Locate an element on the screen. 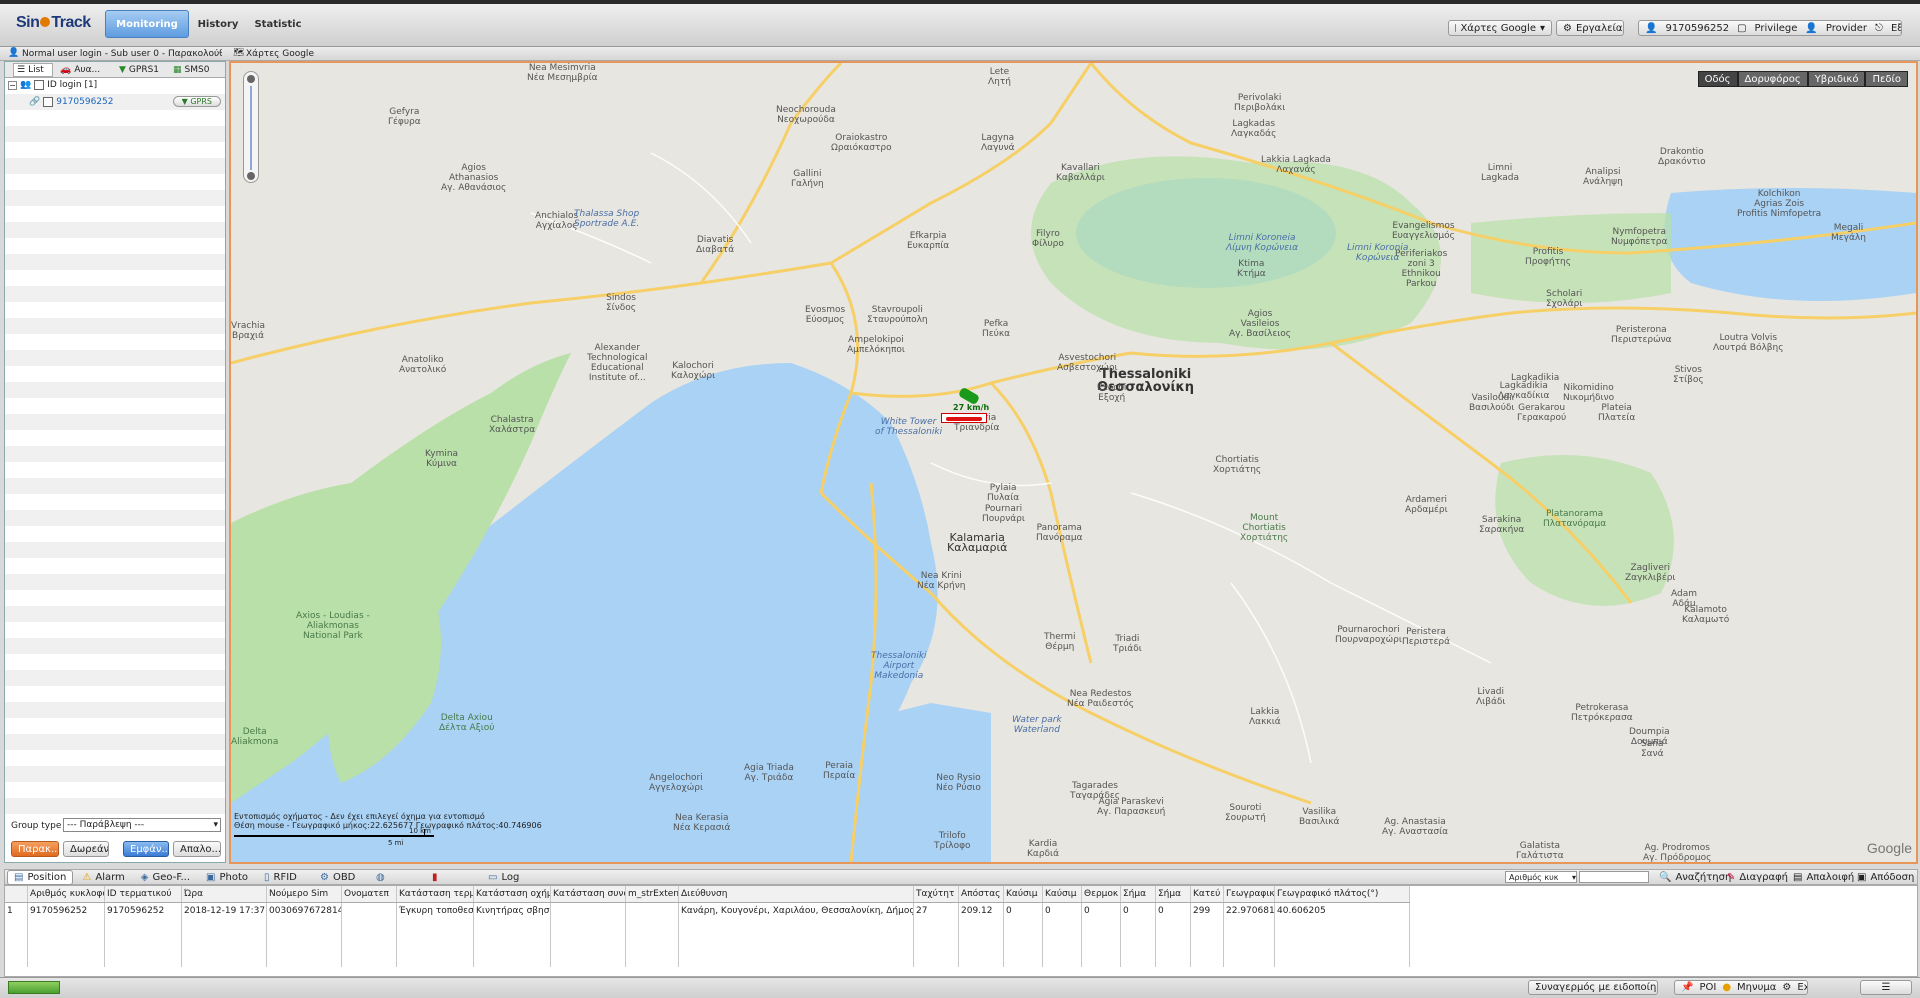 This screenshot has height=998, width=1920. collapse-icon: − is located at coordinates (12, 85).